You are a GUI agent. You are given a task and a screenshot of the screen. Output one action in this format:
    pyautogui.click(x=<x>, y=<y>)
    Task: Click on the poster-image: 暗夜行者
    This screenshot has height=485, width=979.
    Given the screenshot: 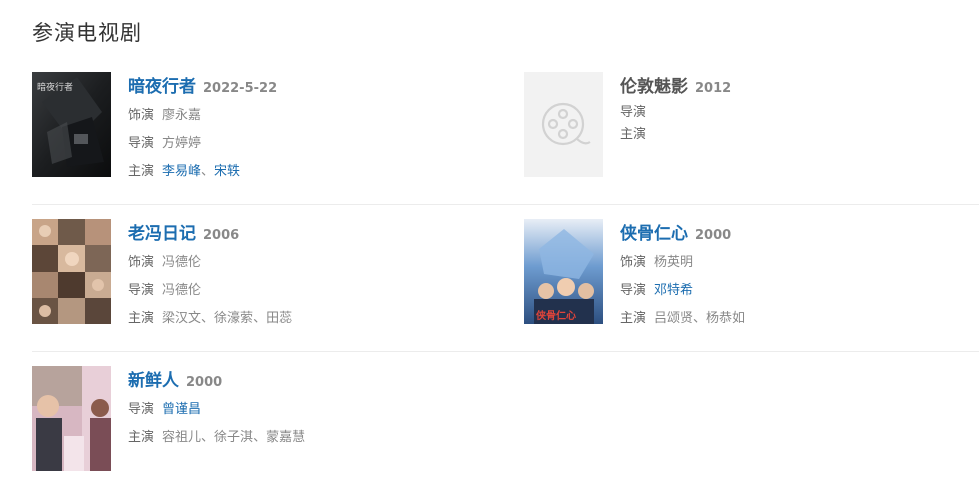 What is the action you would take?
    pyautogui.click(x=71, y=124)
    